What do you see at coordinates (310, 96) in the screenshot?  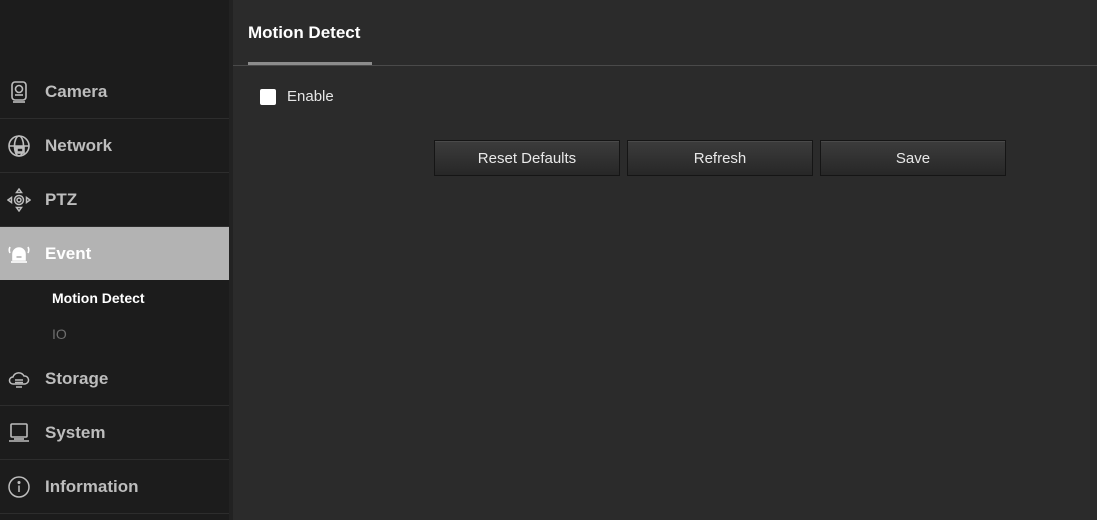 I see `enable-label: Enable` at bounding box center [310, 96].